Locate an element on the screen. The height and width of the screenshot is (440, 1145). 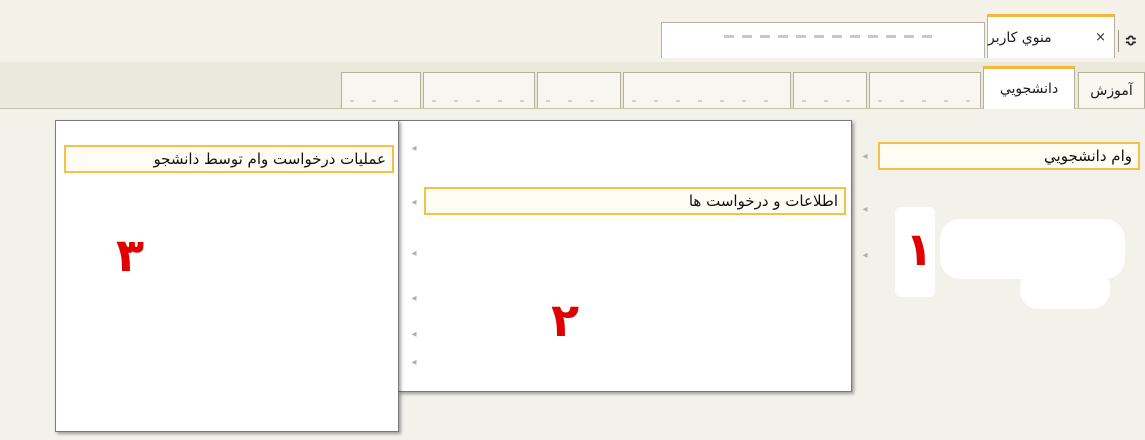
annotation-number-3: ۳ is located at coordinates (130, 255).